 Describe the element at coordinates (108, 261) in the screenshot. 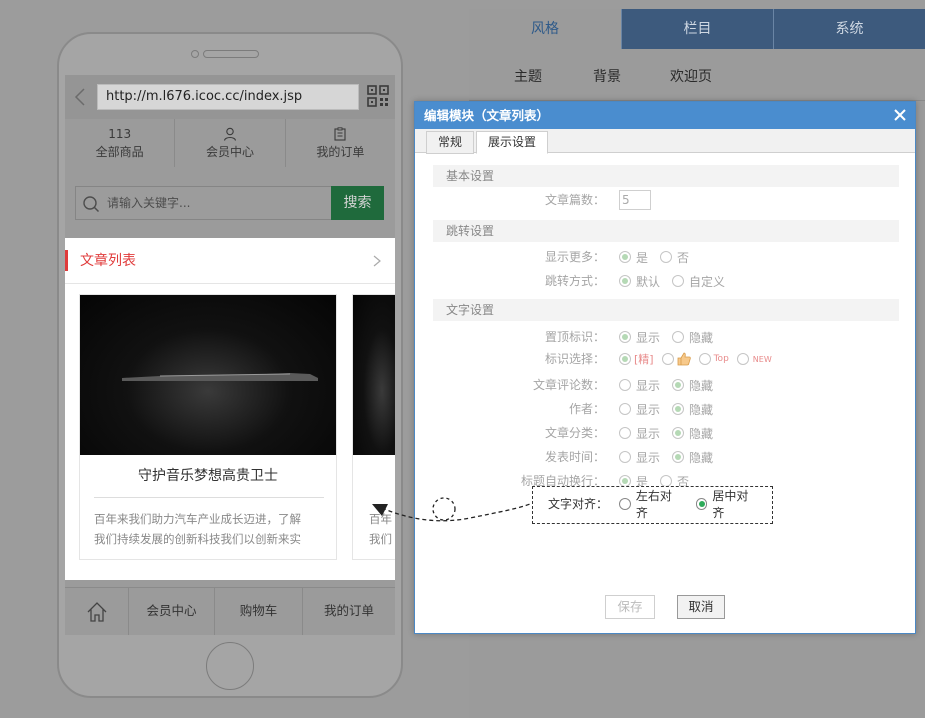

I see `article-list-title: 文章列表` at that location.